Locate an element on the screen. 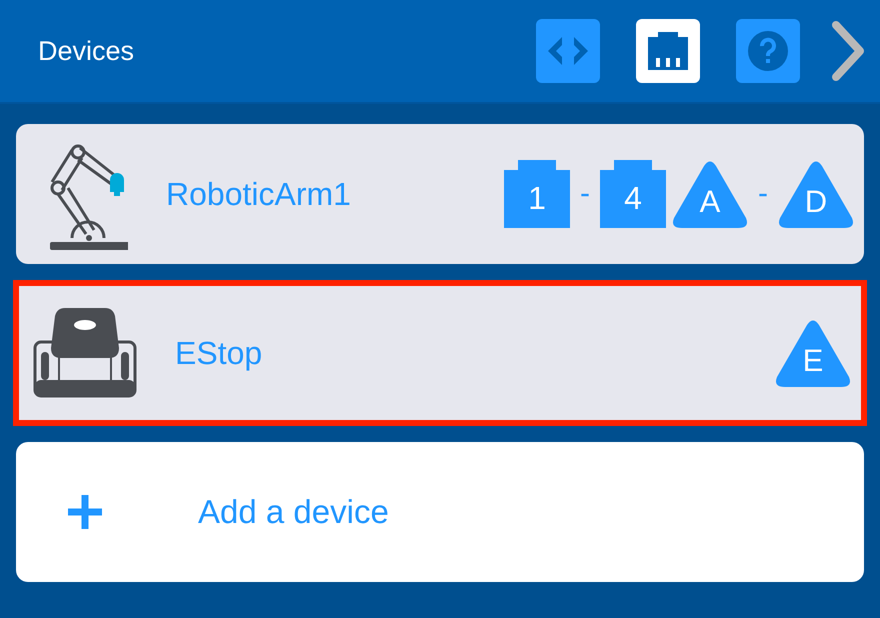 The image size is (880, 618). smart-port-badge: 1 is located at coordinates (537, 194).